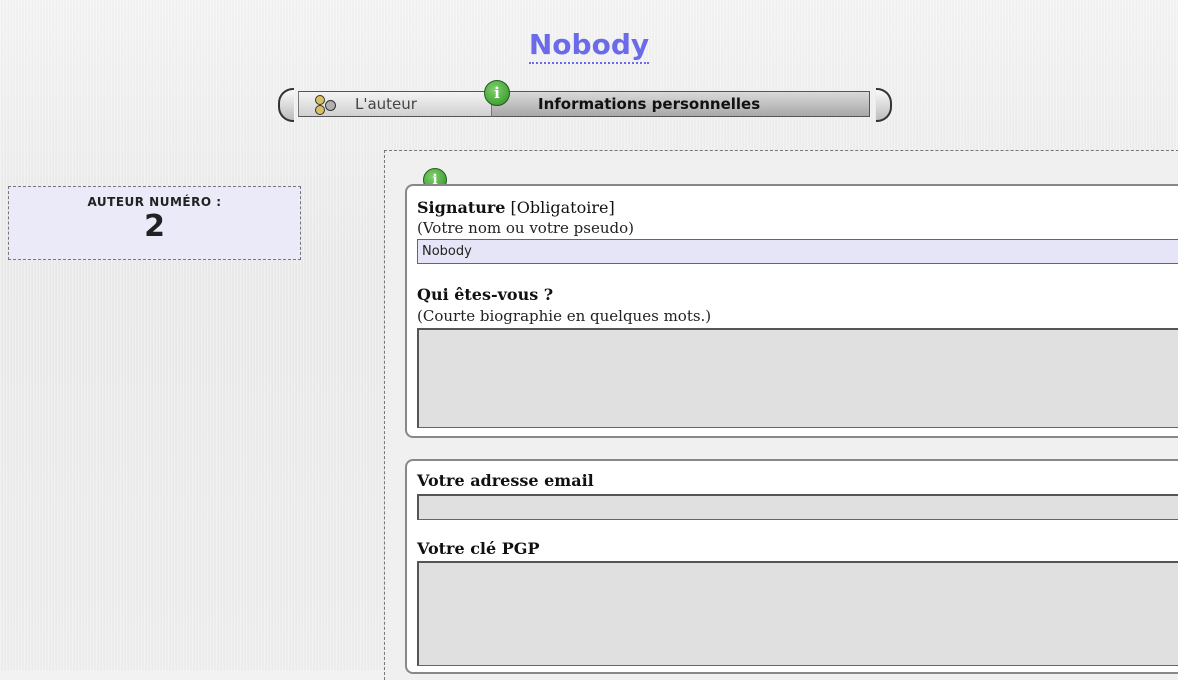  What do you see at coordinates (333, 105) in the screenshot?
I see `authors-icon` at bounding box center [333, 105].